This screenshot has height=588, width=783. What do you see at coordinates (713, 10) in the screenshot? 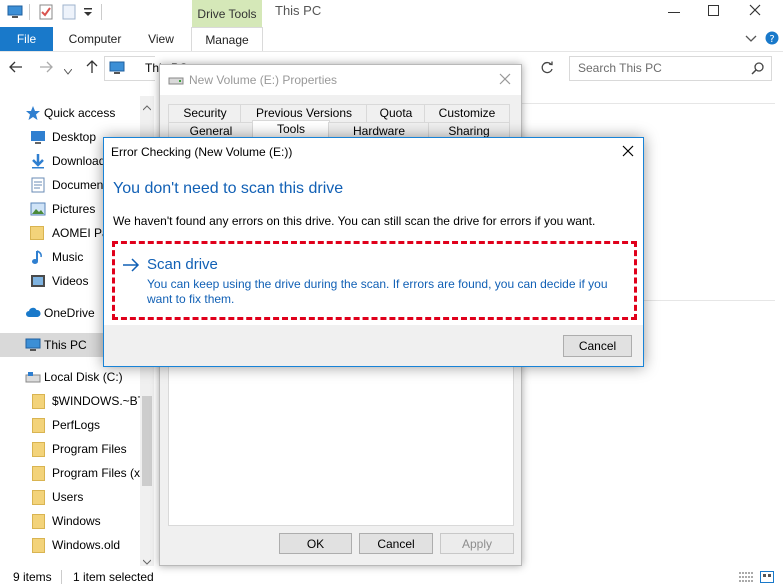
I see `maximize-icon` at bounding box center [713, 10].